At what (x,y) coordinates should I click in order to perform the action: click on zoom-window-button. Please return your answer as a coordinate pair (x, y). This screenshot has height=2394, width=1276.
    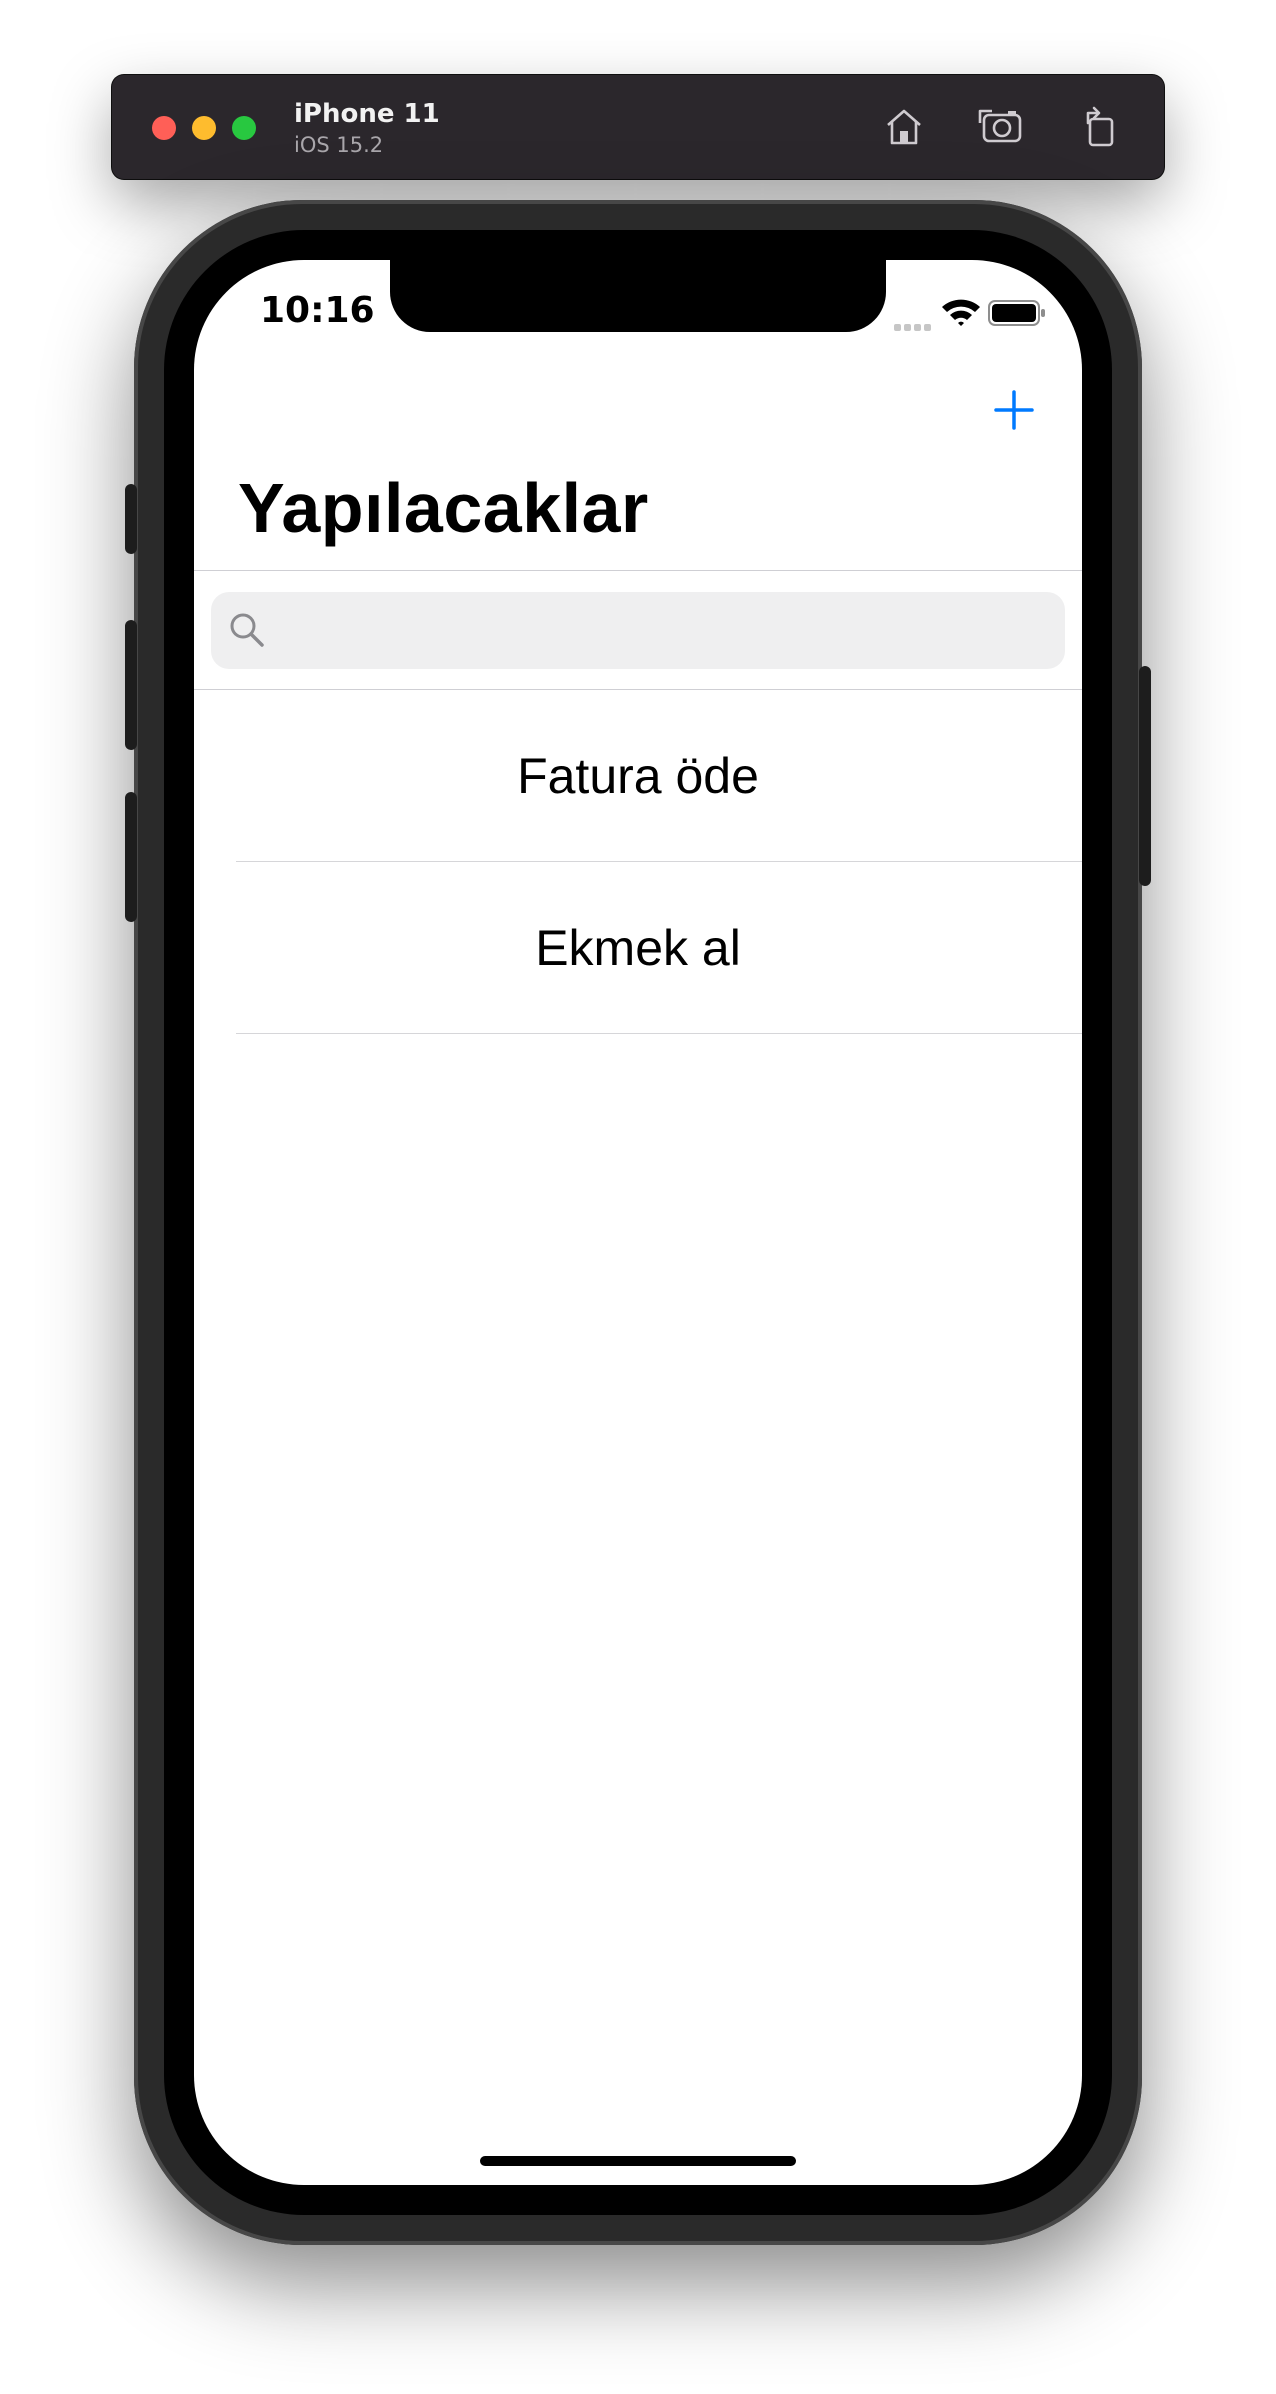
    Looking at the image, I should click on (244, 128).